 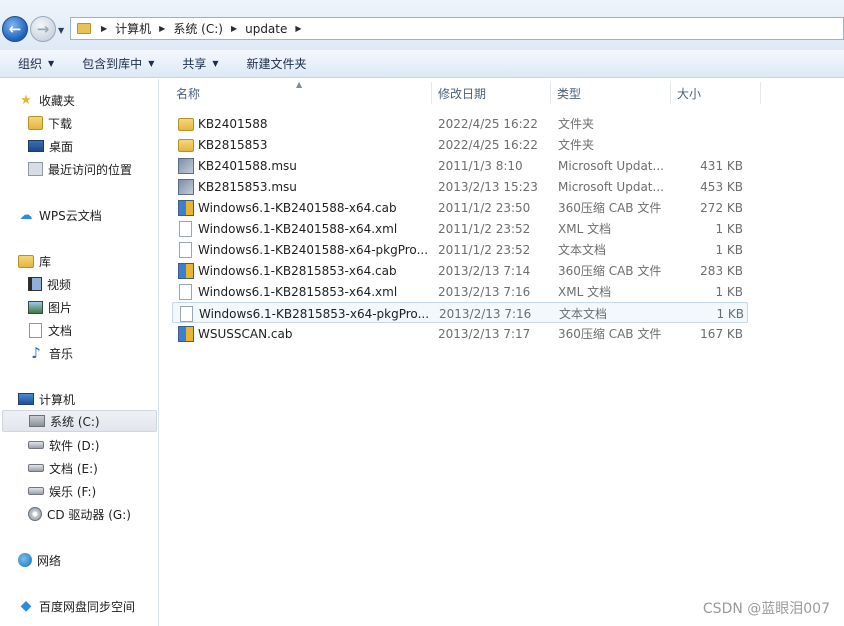 What do you see at coordinates (39, 560) in the screenshot?
I see `nav-network: 网络` at bounding box center [39, 560].